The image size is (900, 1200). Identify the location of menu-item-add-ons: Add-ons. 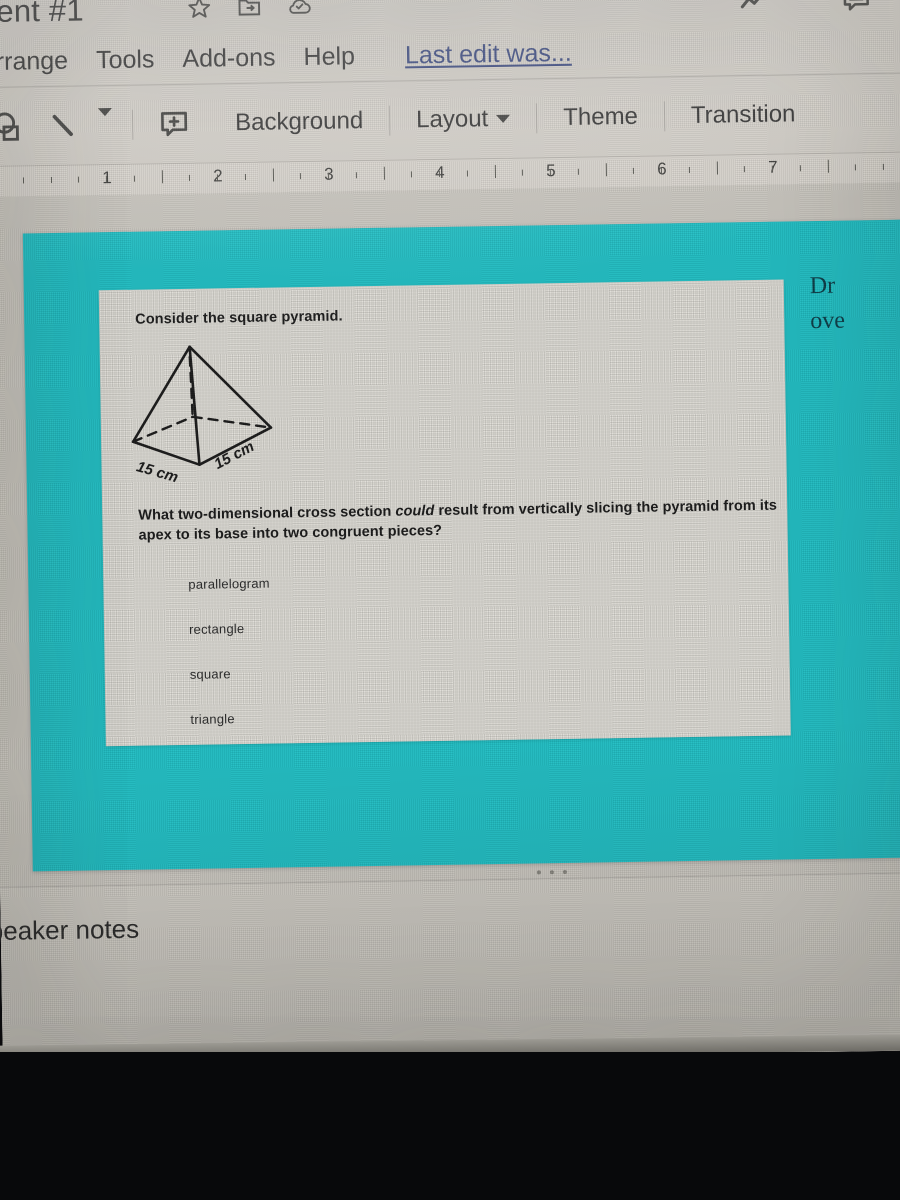
(229, 58).